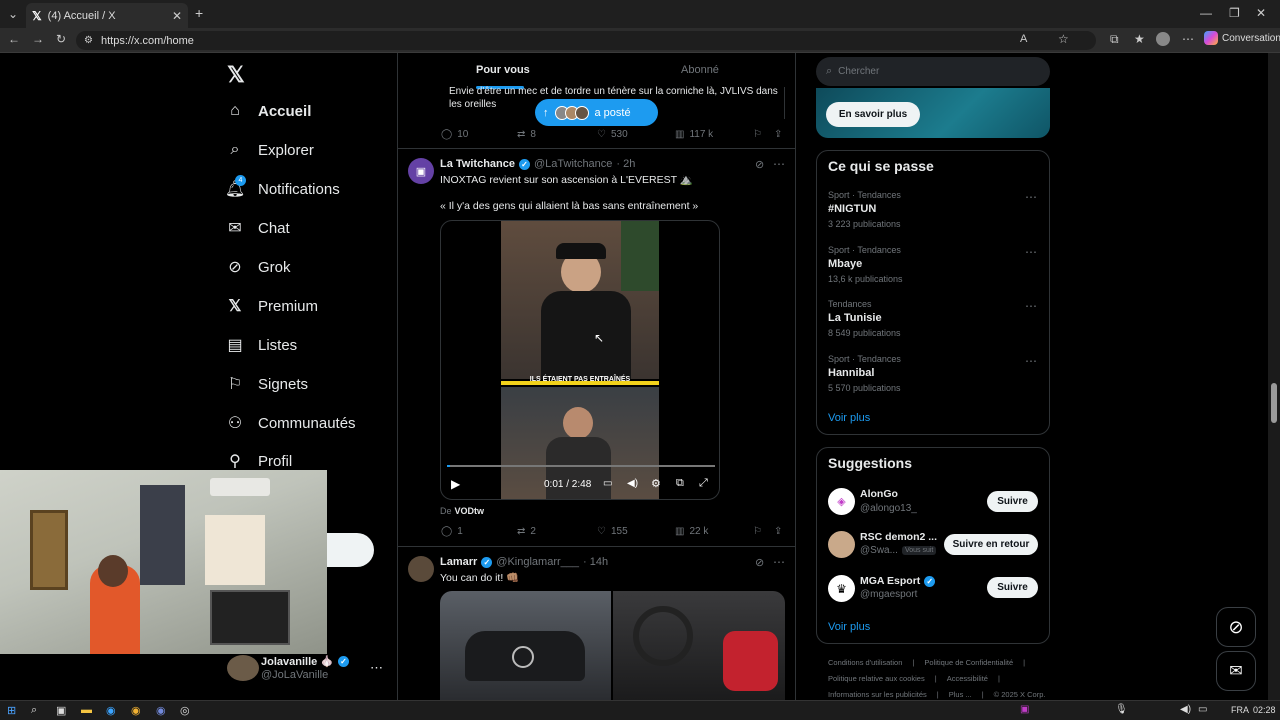 The height and width of the screenshot is (720, 1280). Describe the element at coordinates (1024, 709) in the screenshot. I see `tray-app-icon: ▣` at that location.